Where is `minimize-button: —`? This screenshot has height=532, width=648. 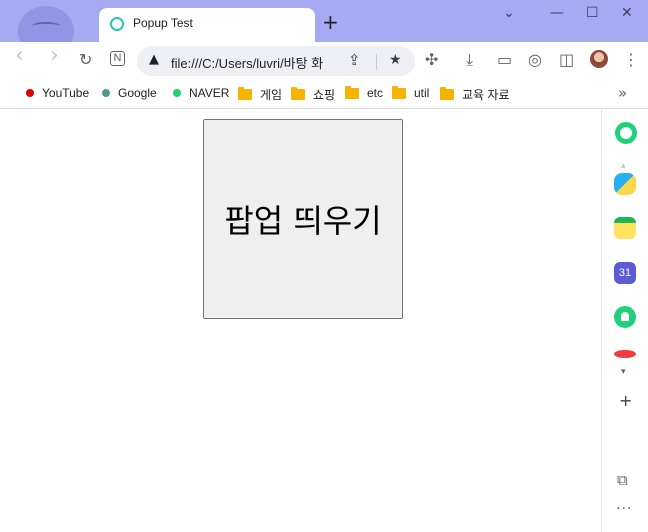 minimize-button: — is located at coordinates (557, 13).